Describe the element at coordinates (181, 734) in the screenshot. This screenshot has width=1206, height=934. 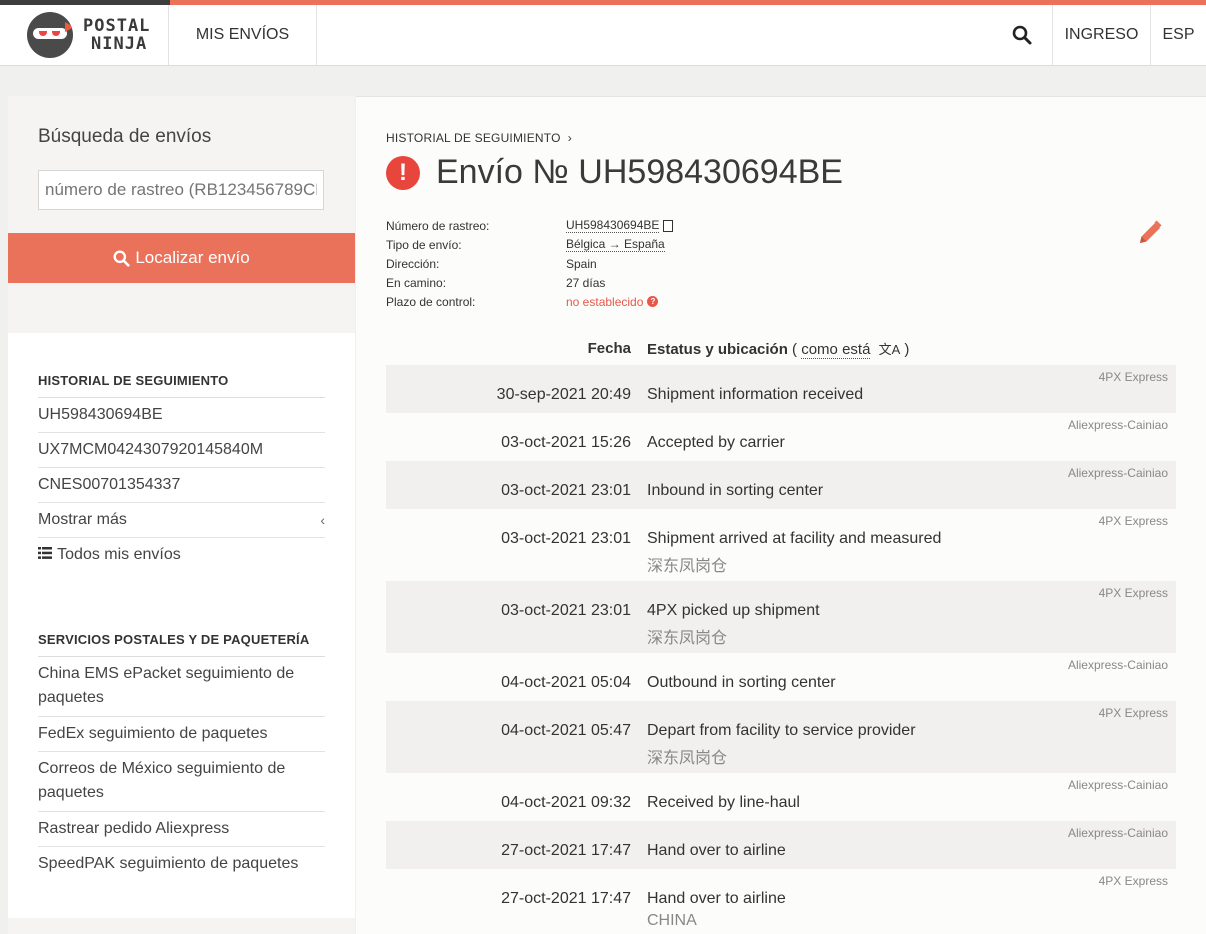
I see `service-link: FedEx seguimiento de paquetes` at that location.